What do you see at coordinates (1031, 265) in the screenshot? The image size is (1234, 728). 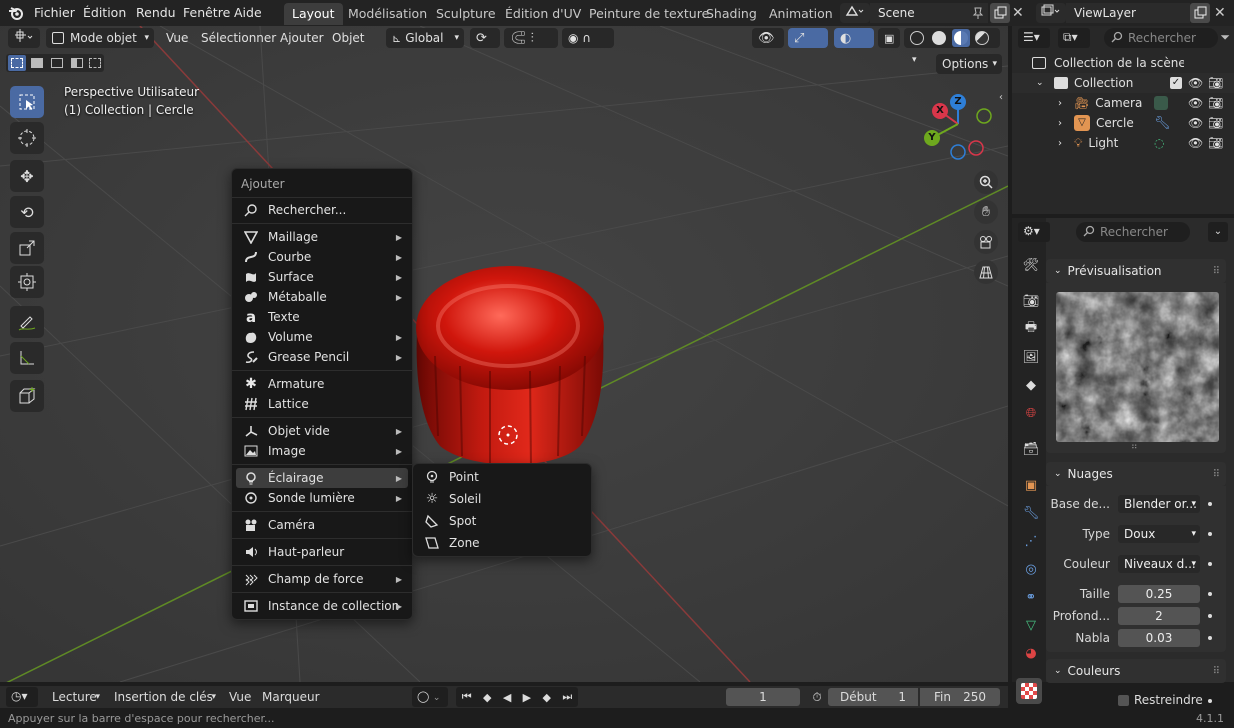 I see `tool-tab-icon: 🛠︎` at bounding box center [1031, 265].